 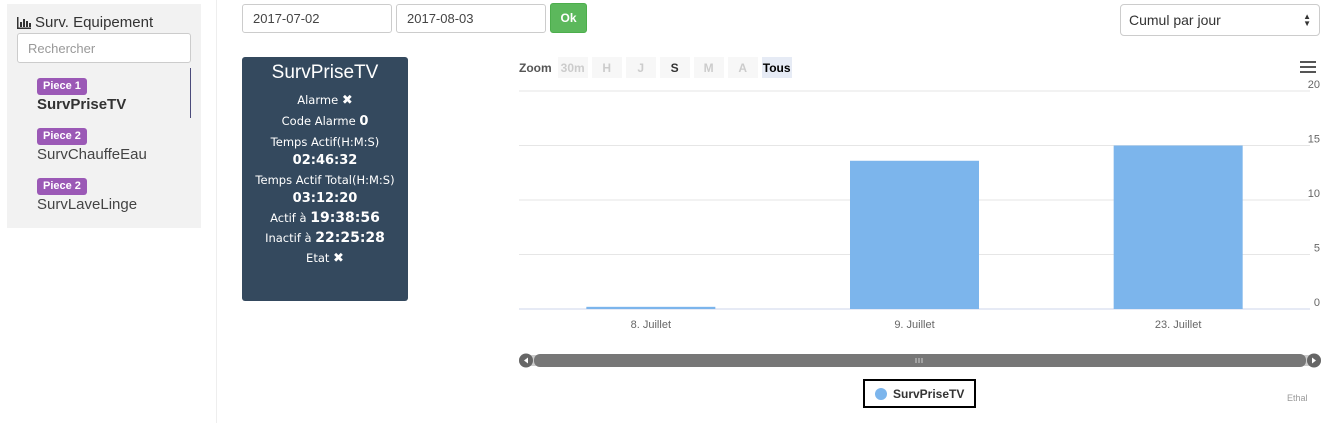 What do you see at coordinates (216, 211) in the screenshot?
I see `vertical-divider` at bounding box center [216, 211].